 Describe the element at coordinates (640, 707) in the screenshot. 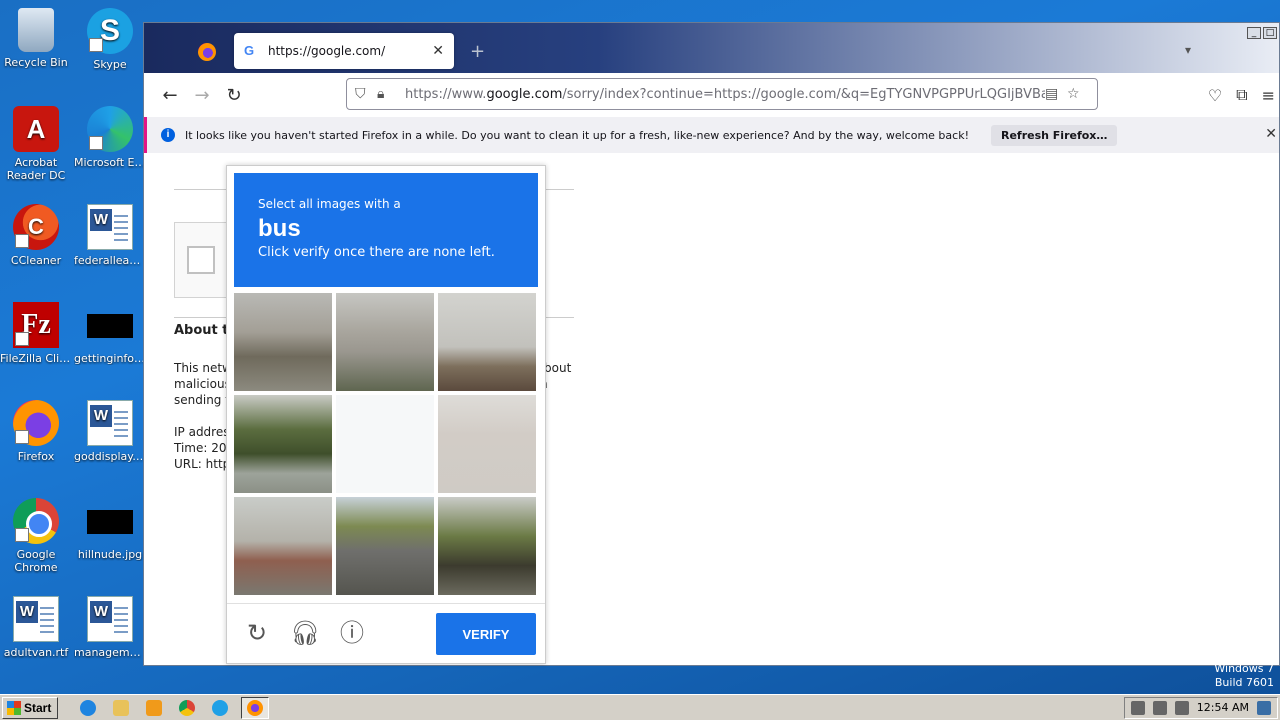

I see `taskbar: Start 12:54 AM` at that location.